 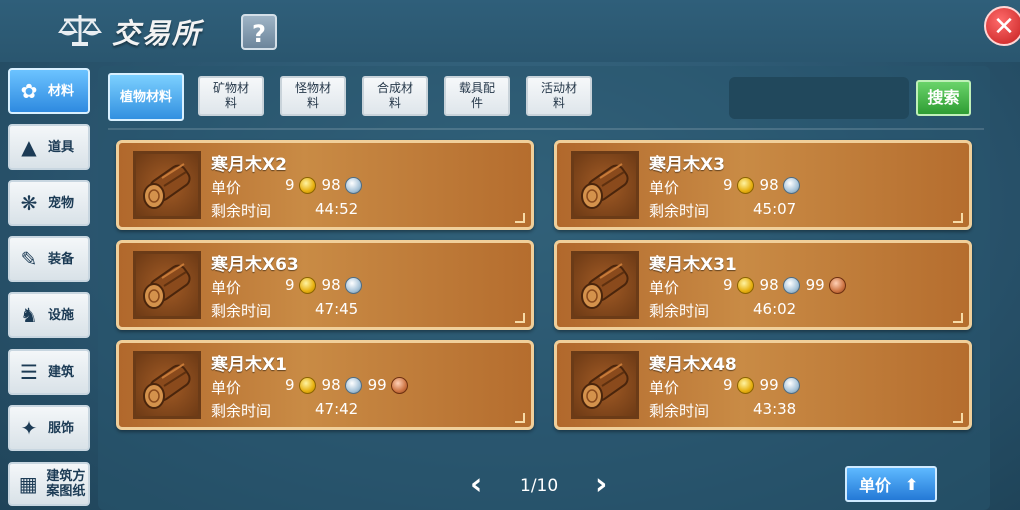 I want to click on tab-crafted-materials: 合成材料, so click(x=395, y=96).